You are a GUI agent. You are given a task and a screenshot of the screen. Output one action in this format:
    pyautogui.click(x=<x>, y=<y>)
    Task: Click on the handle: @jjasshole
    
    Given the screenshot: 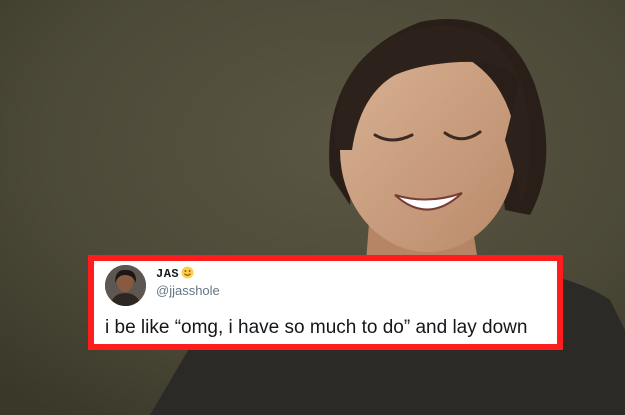 What is the action you would take?
    pyautogui.click(x=188, y=290)
    